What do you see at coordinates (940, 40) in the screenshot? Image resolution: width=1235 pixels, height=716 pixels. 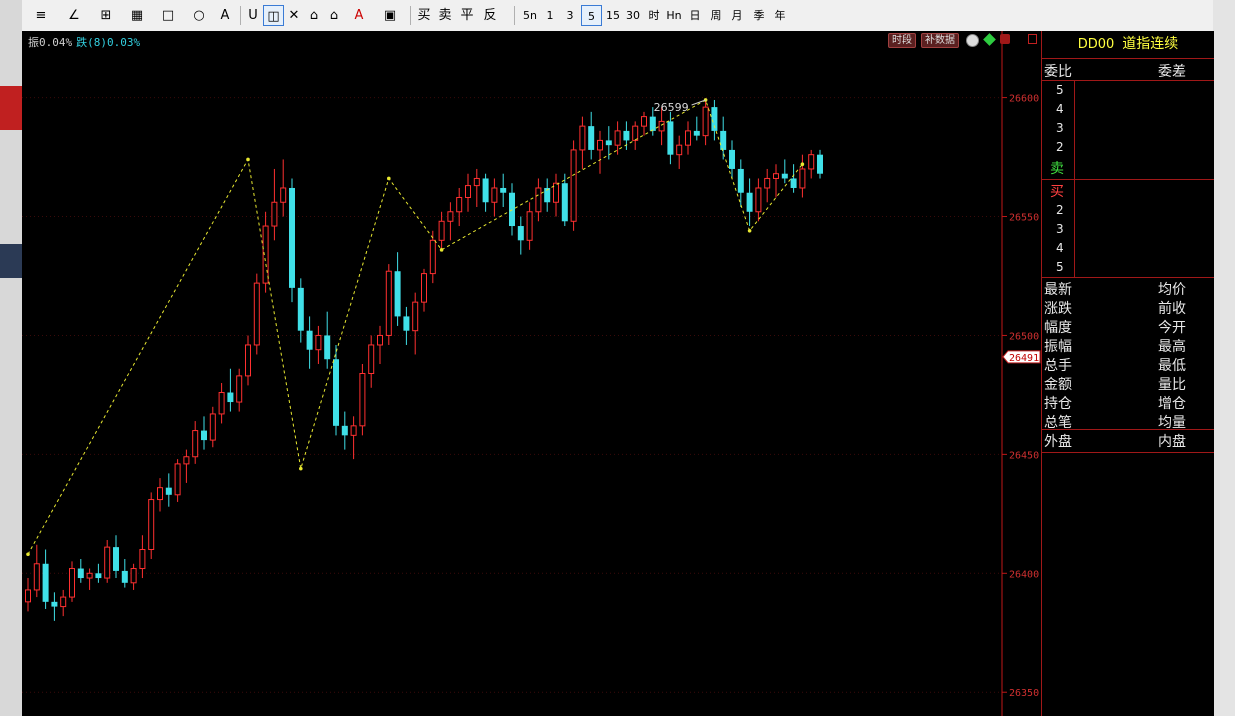 I see `supplement-data-button: 补数据` at bounding box center [940, 40].